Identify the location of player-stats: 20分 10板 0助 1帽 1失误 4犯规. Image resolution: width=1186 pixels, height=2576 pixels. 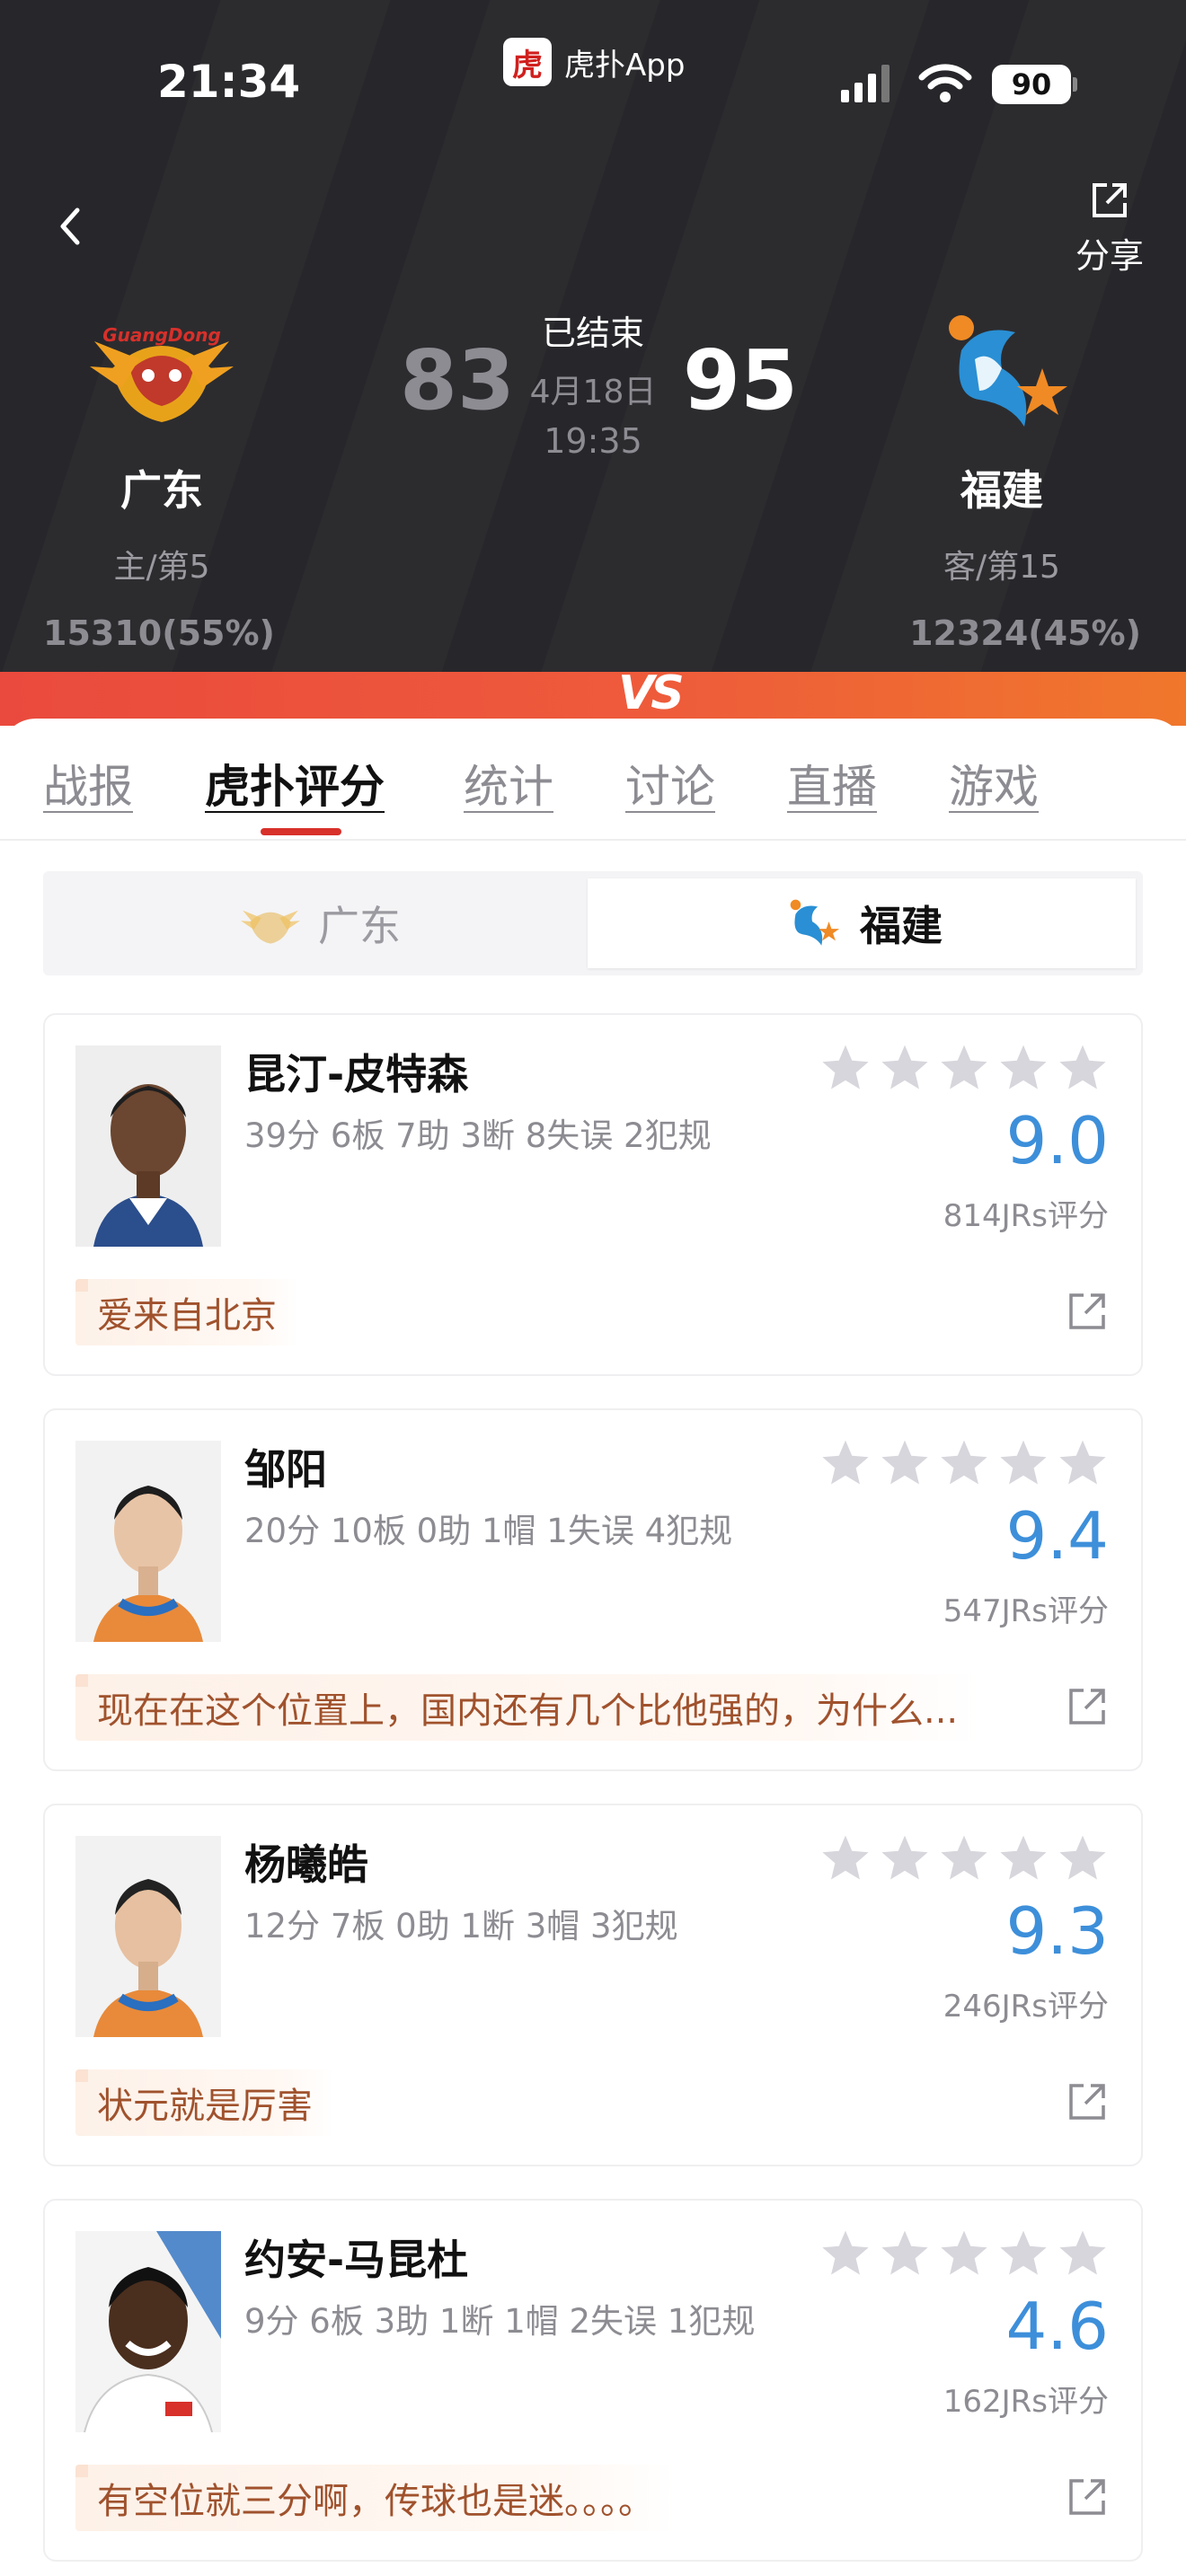
(489, 1531).